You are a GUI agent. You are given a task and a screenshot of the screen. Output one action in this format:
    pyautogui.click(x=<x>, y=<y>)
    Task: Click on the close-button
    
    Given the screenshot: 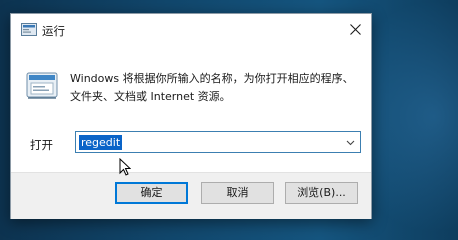 What is the action you would take?
    pyautogui.click(x=355, y=29)
    